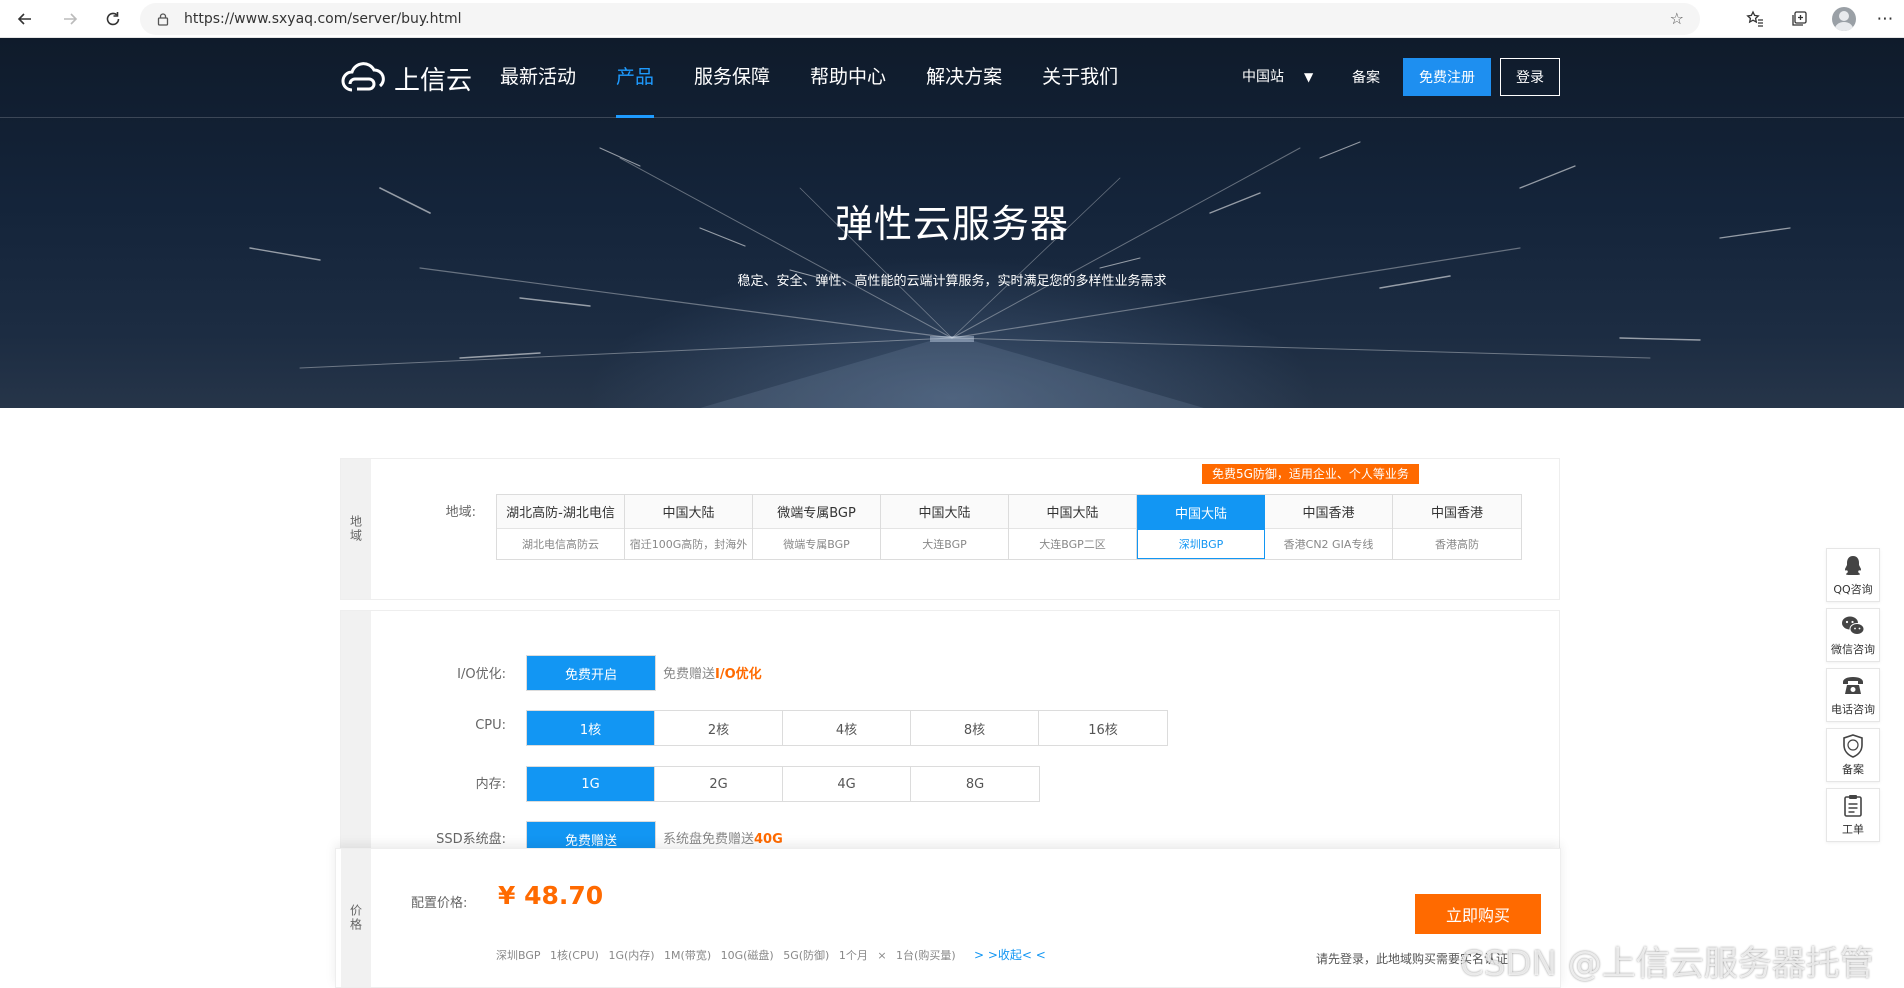 The width and height of the screenshot is (1904, 988). I want to click on memory-option-1g: 1G, so click(591, 784).